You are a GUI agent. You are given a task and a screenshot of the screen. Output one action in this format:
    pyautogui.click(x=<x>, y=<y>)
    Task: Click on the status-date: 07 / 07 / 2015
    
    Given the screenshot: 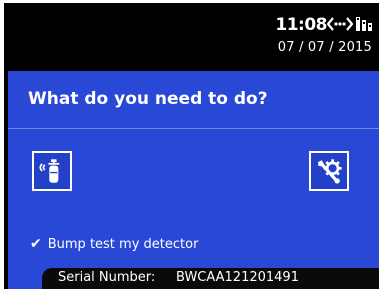 What is the action you would take?
    pyautogui.click(x=324, y=47)
    